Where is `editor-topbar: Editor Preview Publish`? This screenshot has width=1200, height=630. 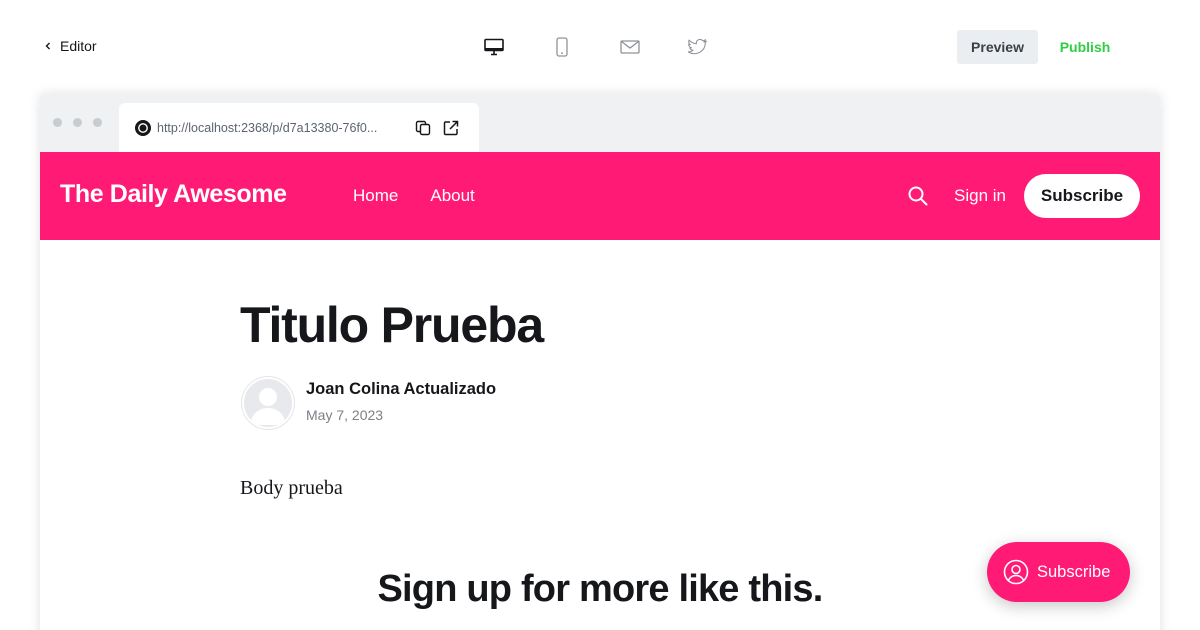 editor-topbar: Editor Preview Publish is located at coordinates (600, 47).